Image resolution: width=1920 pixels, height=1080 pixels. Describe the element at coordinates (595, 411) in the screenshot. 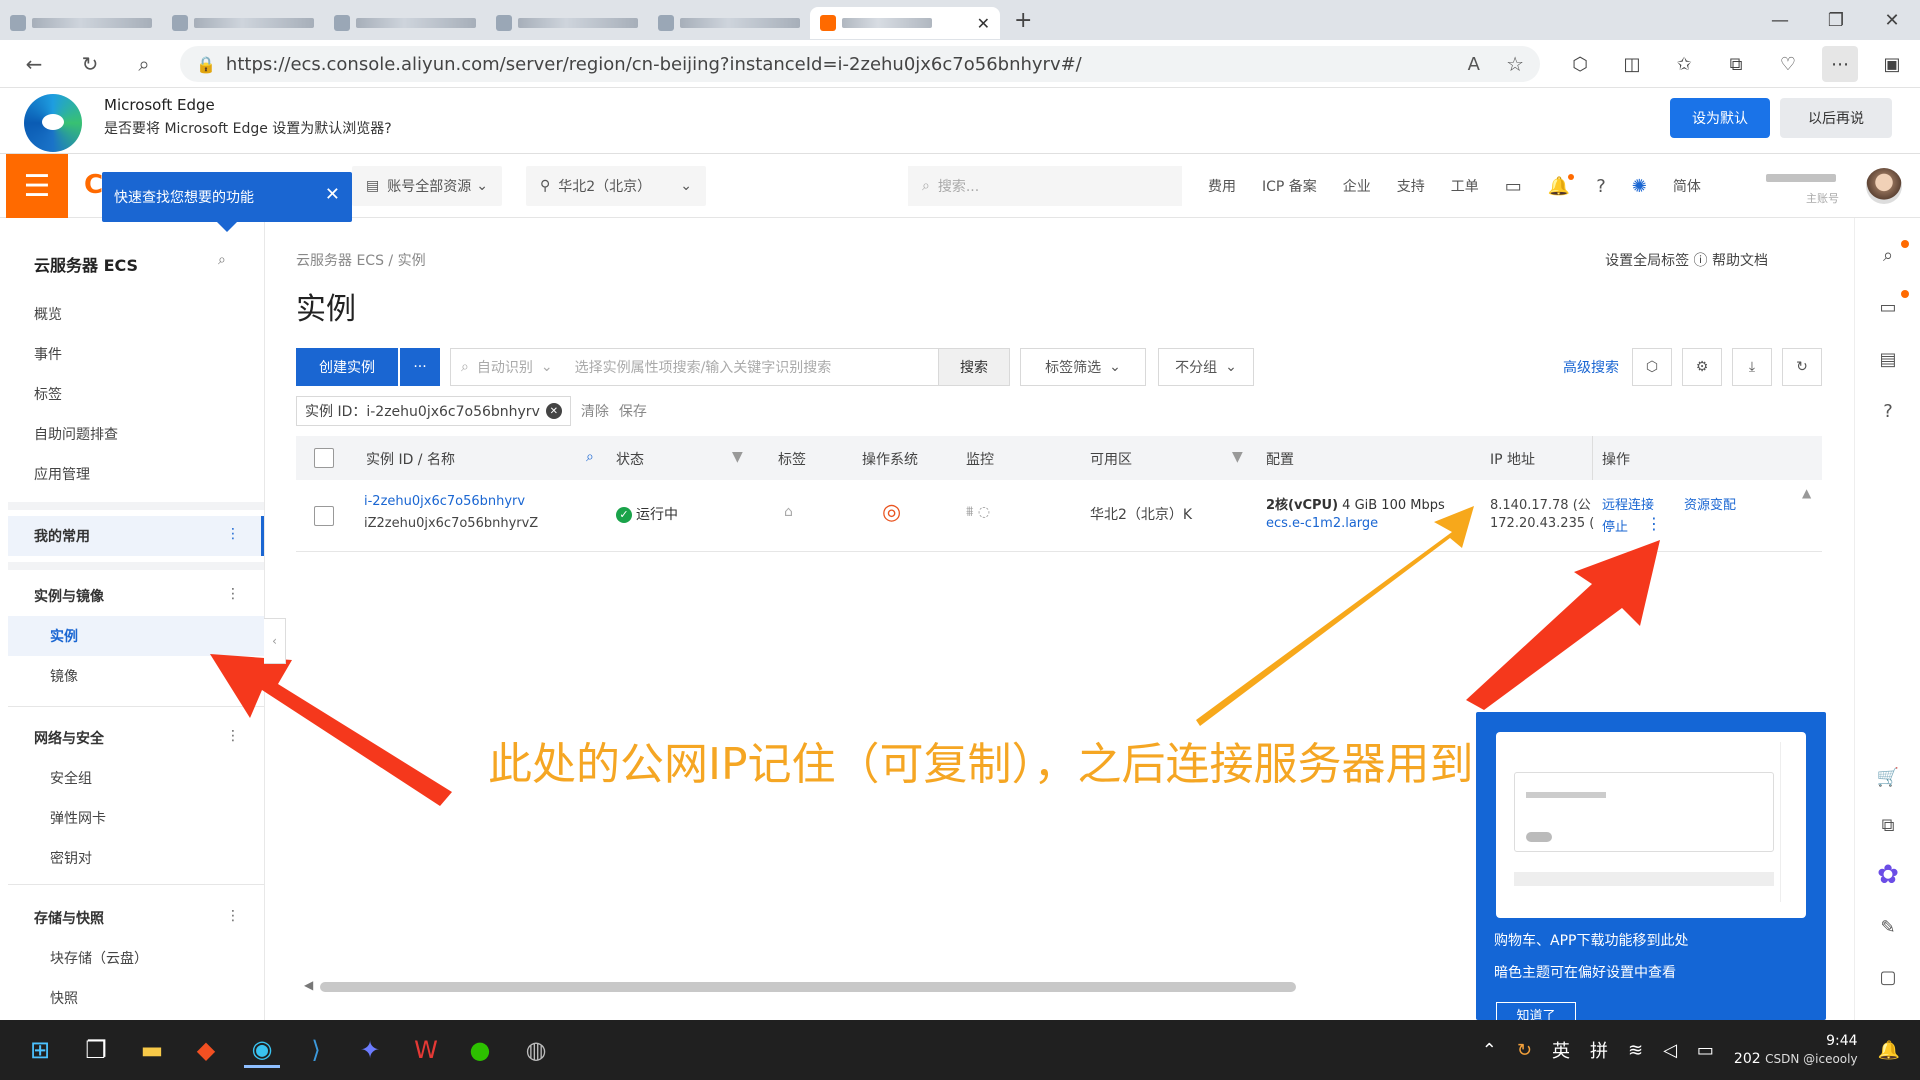

I see `clear-filters-link: 清除` at that location.